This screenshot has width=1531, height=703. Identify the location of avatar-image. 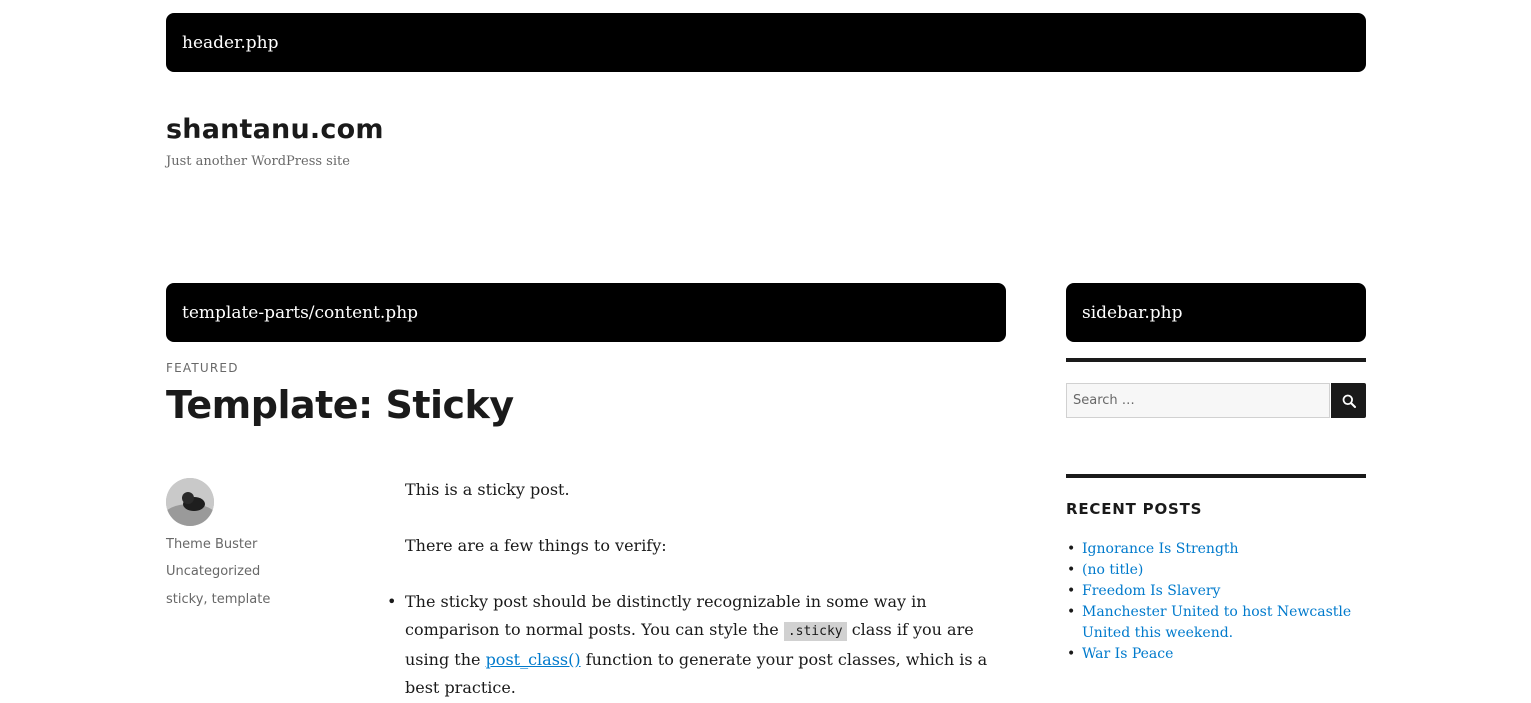
(190, 502).